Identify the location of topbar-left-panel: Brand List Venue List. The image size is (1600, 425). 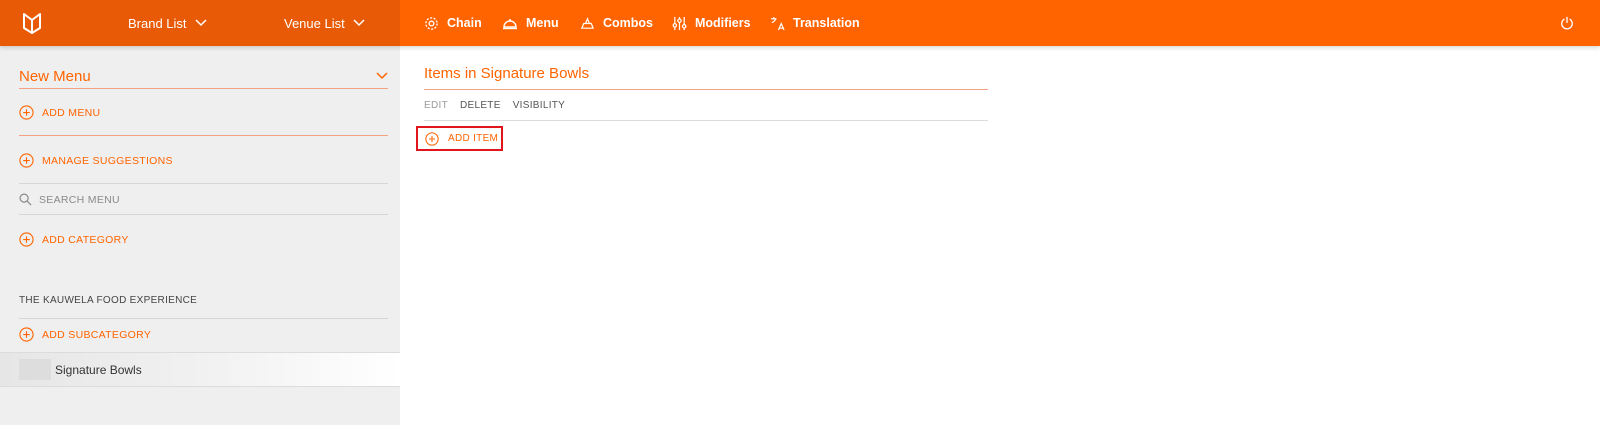
(200, 23).